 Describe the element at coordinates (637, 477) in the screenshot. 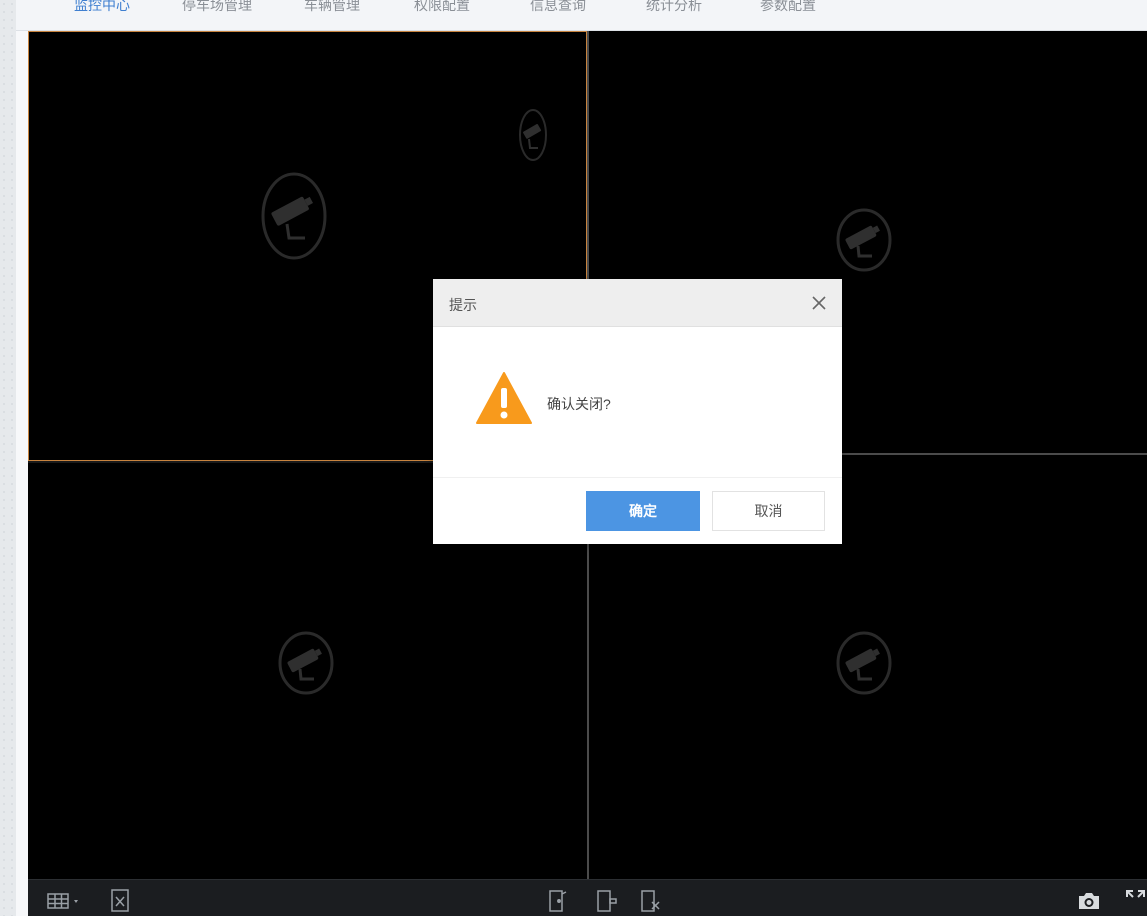

I see `dialog-divider` at that location.